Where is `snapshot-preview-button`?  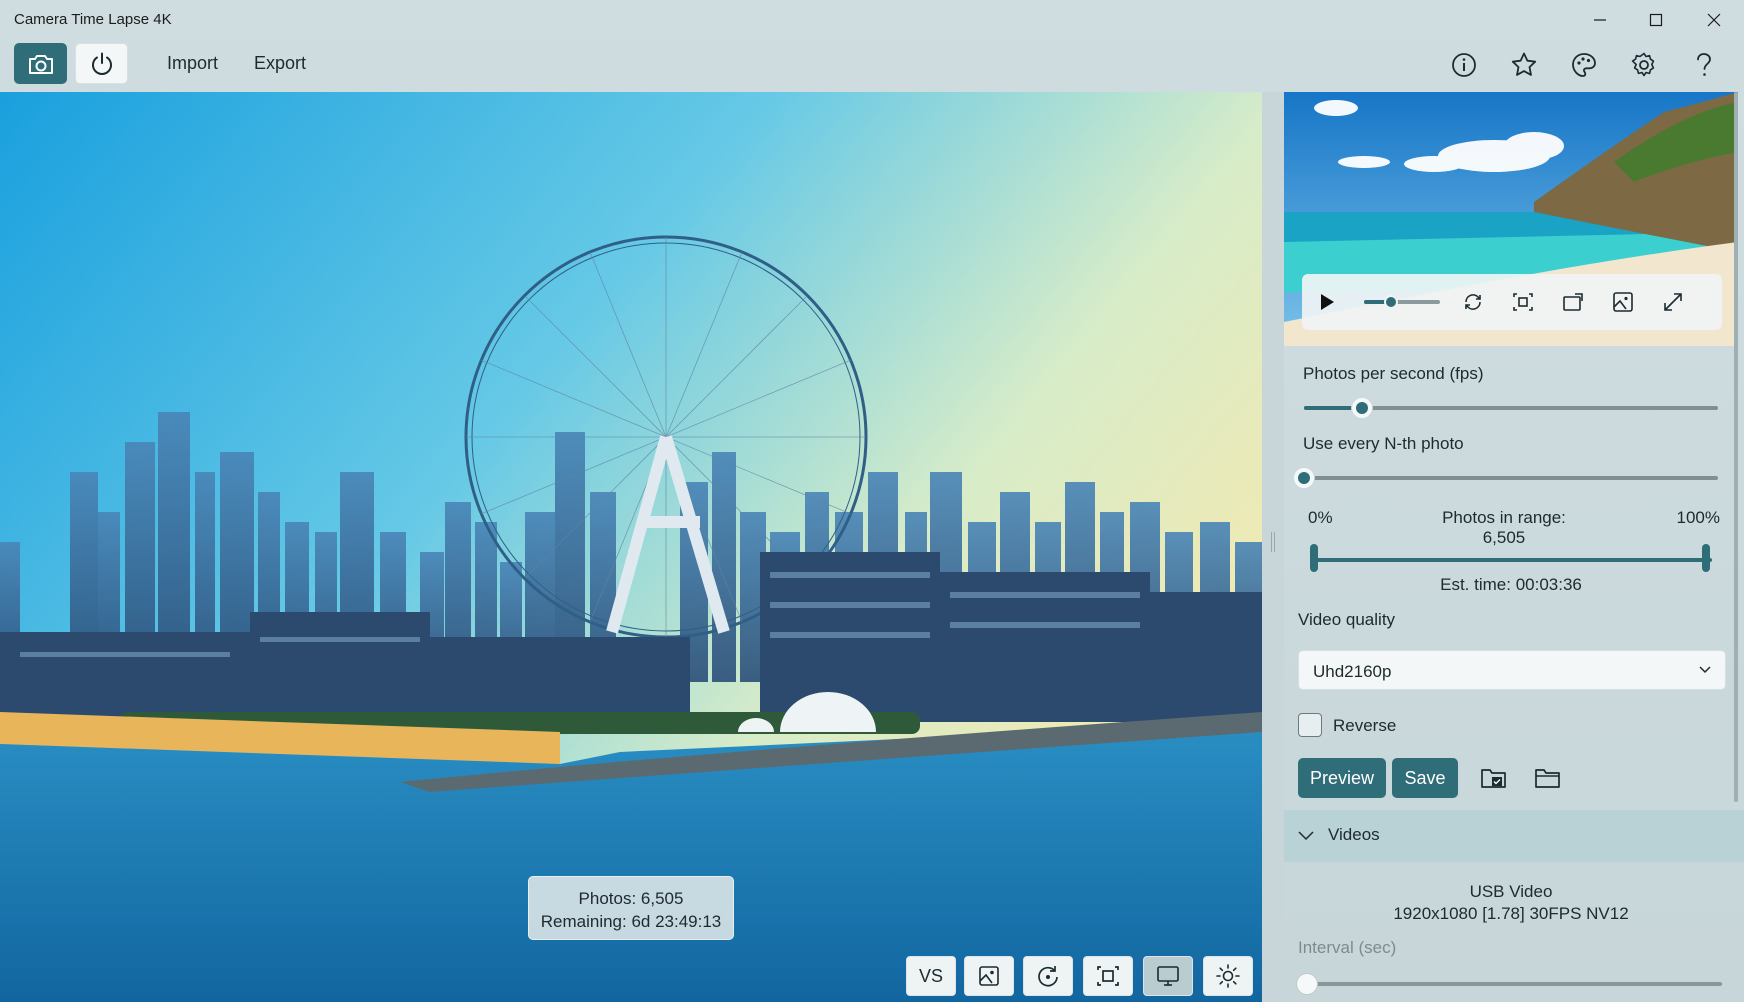
snapshot-preview-button is located at coordinates (1573, 302).